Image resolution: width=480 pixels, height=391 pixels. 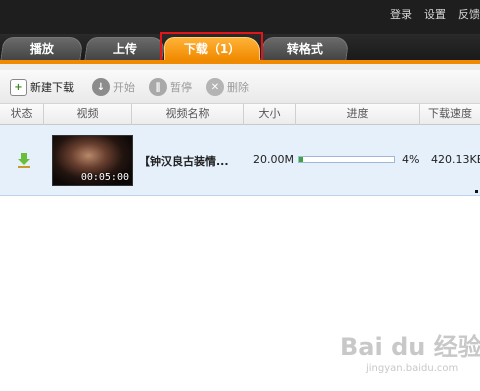 I want to click on progress-bar-fill, so click(x=301, y=159).